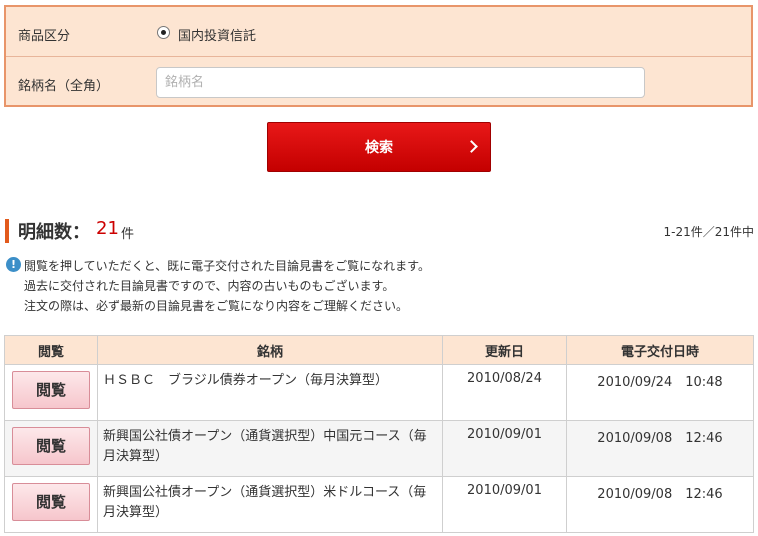  I want to click on section-accent-bar, so click(7, 231).